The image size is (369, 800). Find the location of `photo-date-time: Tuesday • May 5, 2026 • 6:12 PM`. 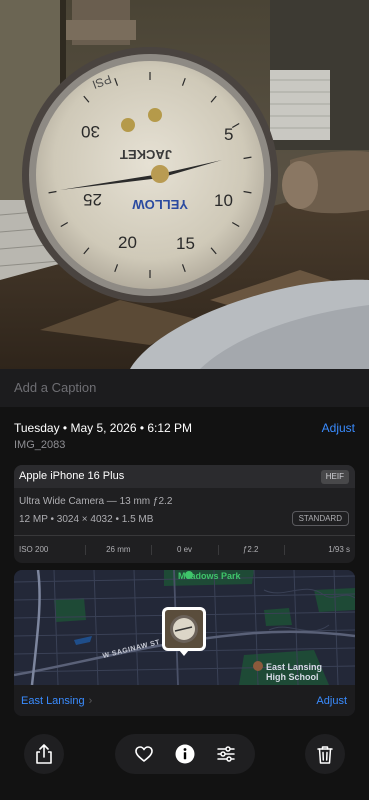

photo-date-time: Tuesday • May 5, 2026 • 6:12 PM is located at coordinates (103, 428).